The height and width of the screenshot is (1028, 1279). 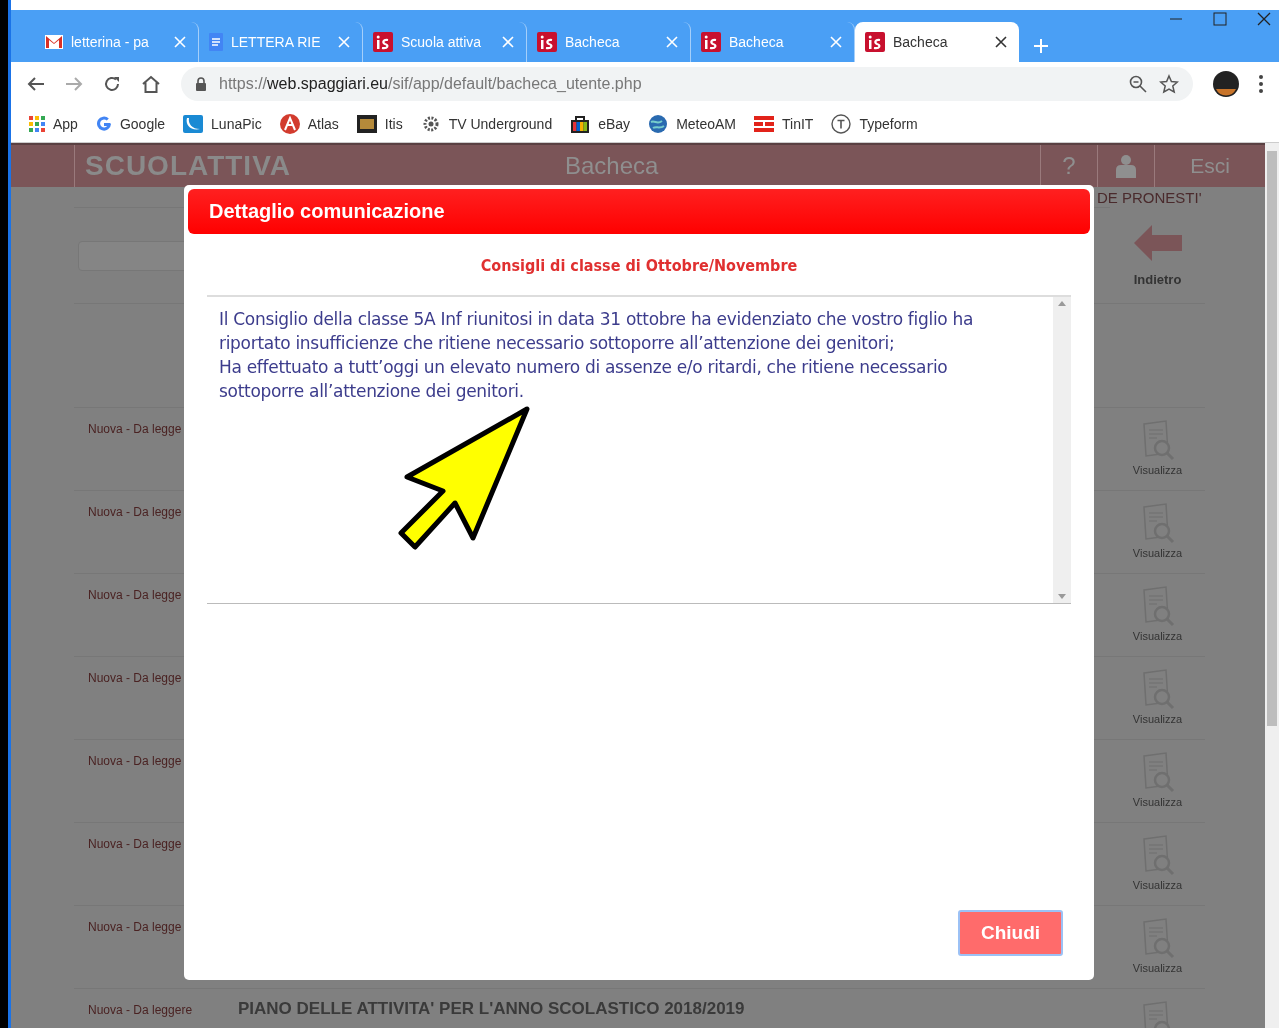 I want to click on letter-a-icon, so click(x=289, y=124).